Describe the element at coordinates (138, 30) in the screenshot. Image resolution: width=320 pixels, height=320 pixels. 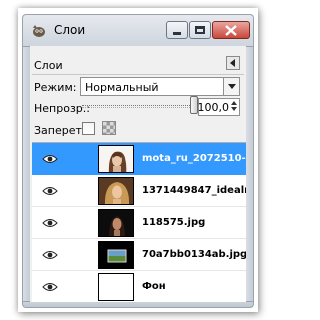
I see `title-bar: Слои` at that location.